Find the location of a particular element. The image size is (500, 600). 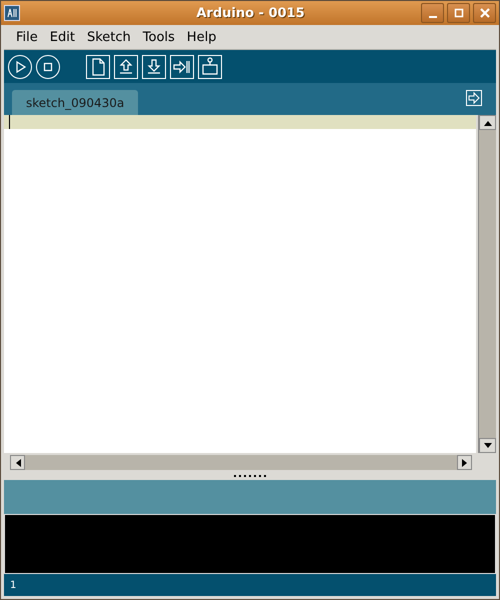

stop-button is located at coordinates (48, 66).